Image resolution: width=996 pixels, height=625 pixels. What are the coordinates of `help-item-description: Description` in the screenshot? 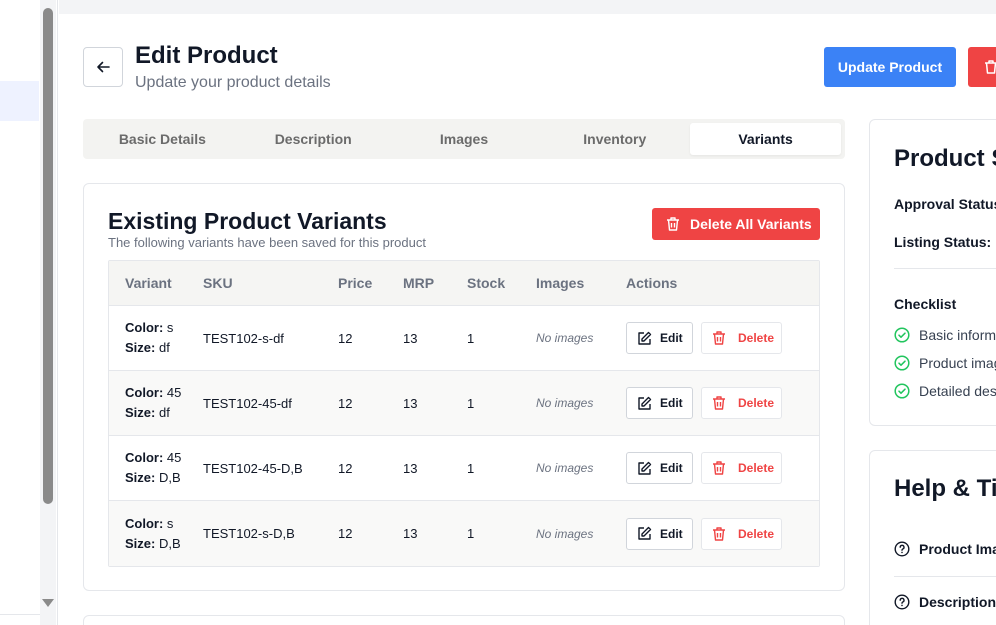 It's located at (945, 602).